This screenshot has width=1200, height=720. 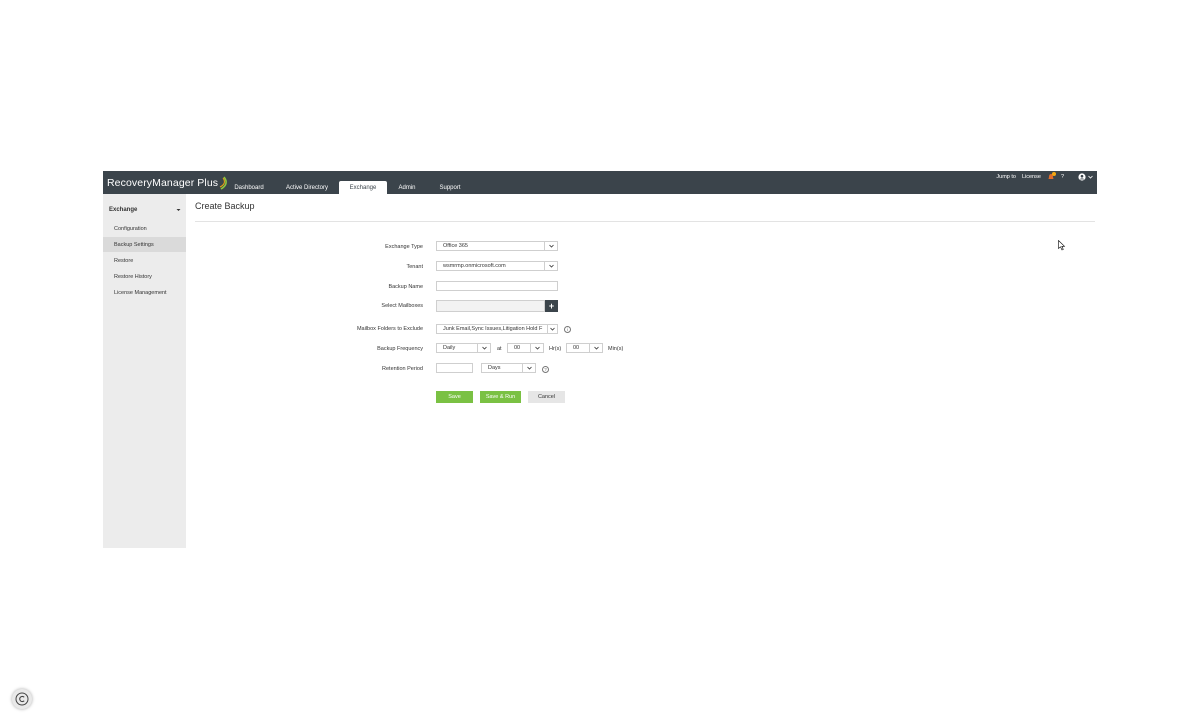 I want to click on select-mailboxes-input, so click(x=490, y=306).